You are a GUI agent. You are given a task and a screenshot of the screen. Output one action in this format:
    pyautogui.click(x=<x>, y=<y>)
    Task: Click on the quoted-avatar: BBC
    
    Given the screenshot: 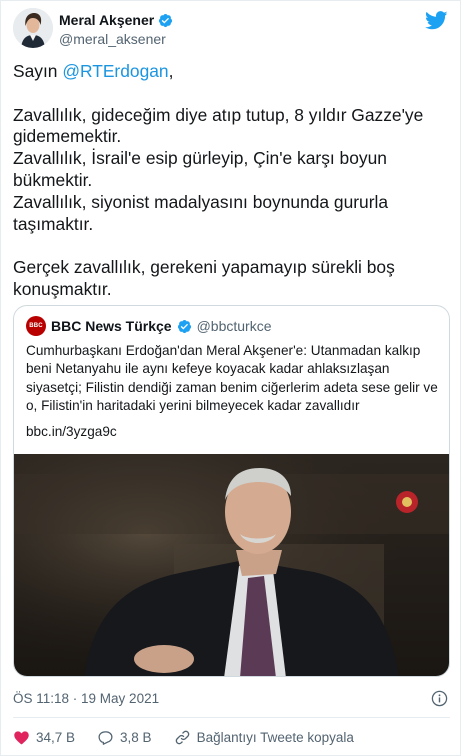 What is the action you would take?
    pyautogui.click(x=36, y=326)
    